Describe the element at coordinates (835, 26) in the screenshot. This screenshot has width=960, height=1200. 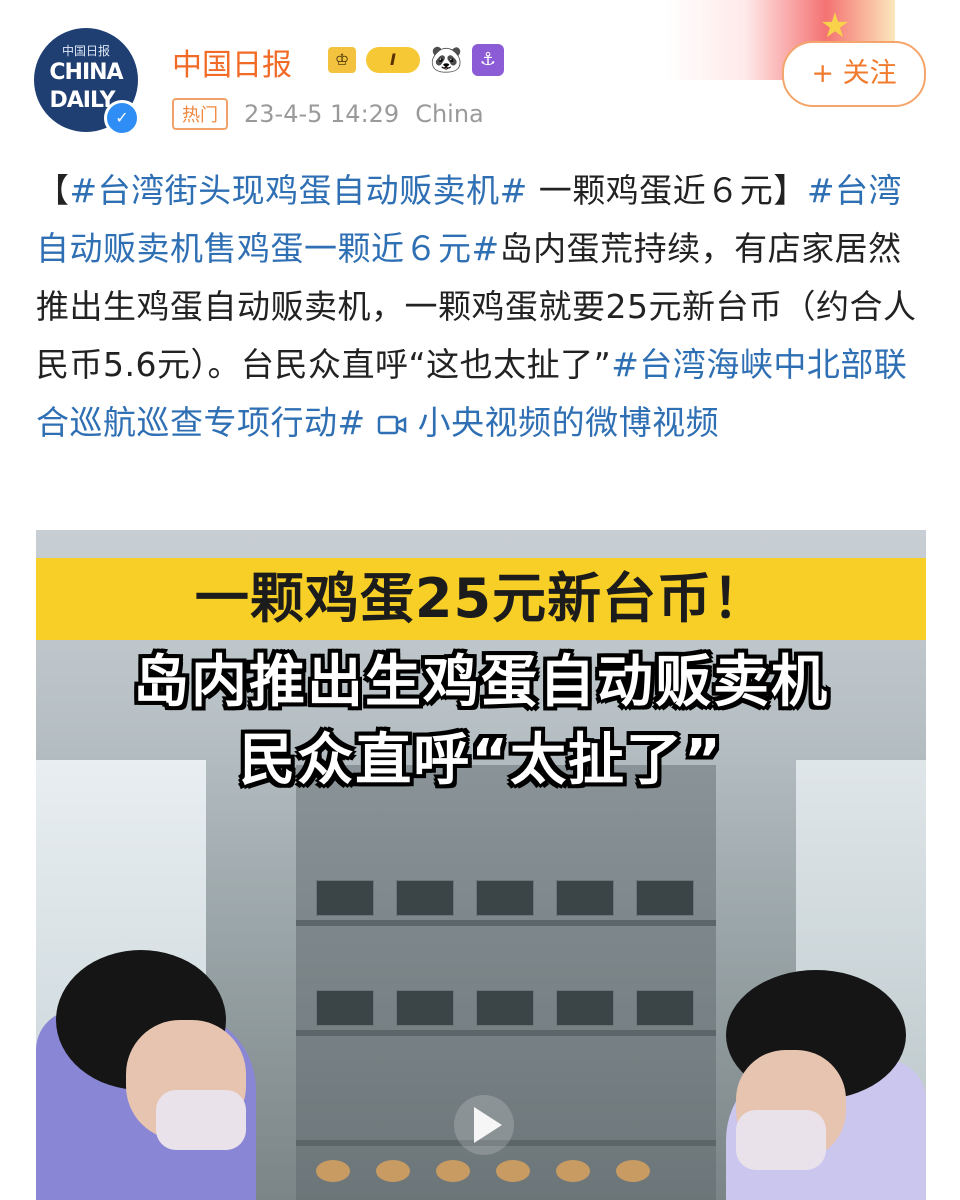
I see `star-icon: ★` at that location.